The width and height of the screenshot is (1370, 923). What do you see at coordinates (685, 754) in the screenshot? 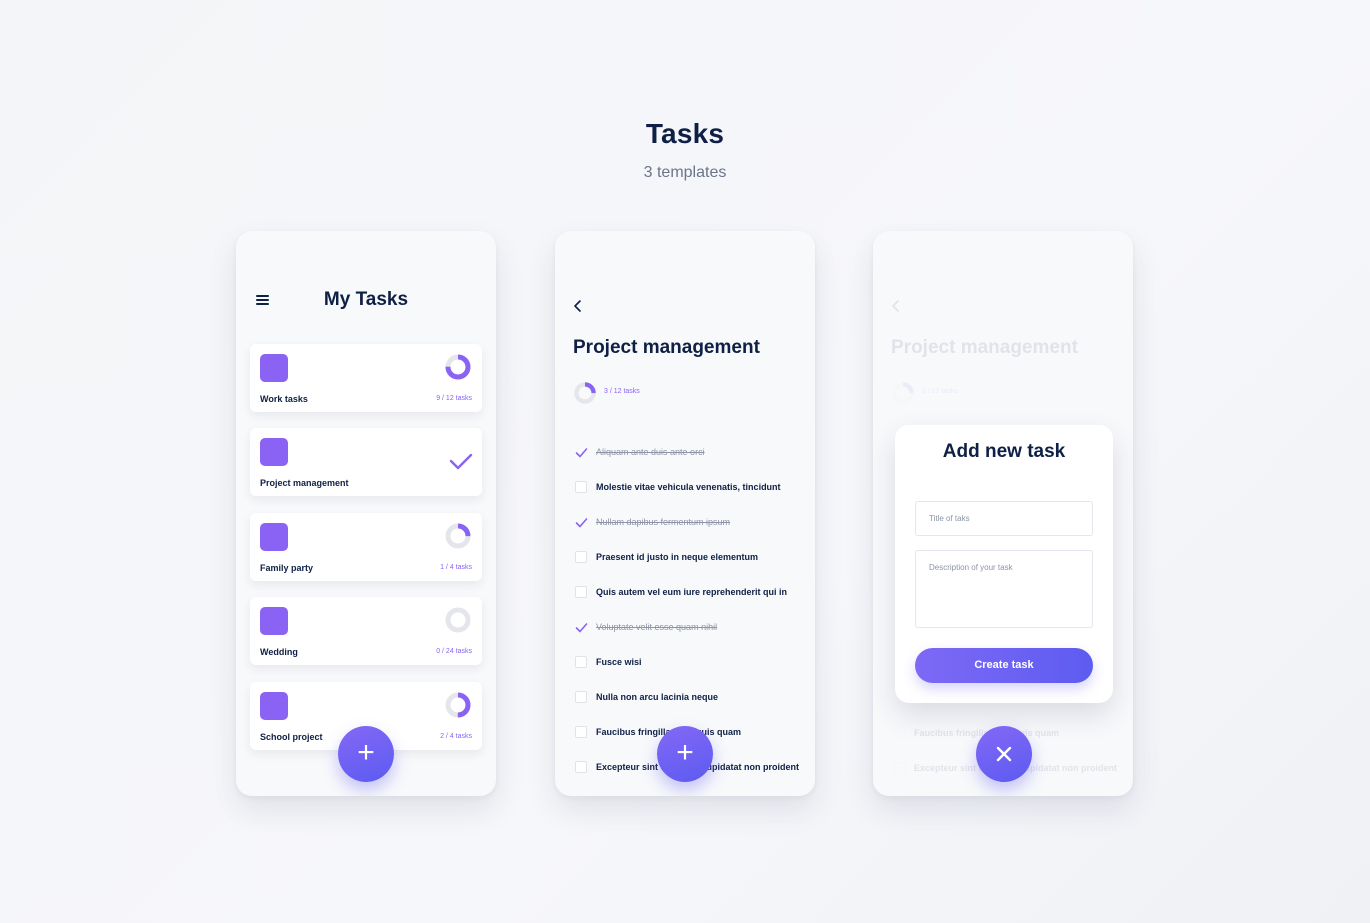
I see `add-task-button: +` at bounding box center [685, 754].